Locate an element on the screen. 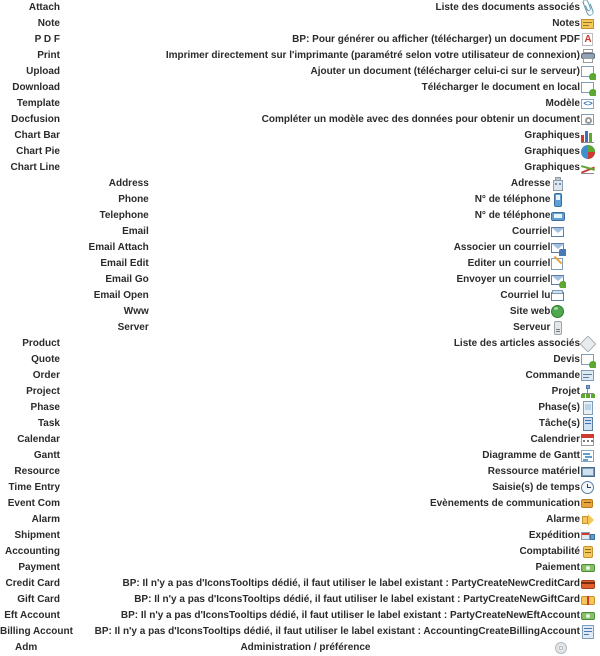 The height and width of the screenshot is (656, 600). billing-account-icon is located at coordinates (588, 632).